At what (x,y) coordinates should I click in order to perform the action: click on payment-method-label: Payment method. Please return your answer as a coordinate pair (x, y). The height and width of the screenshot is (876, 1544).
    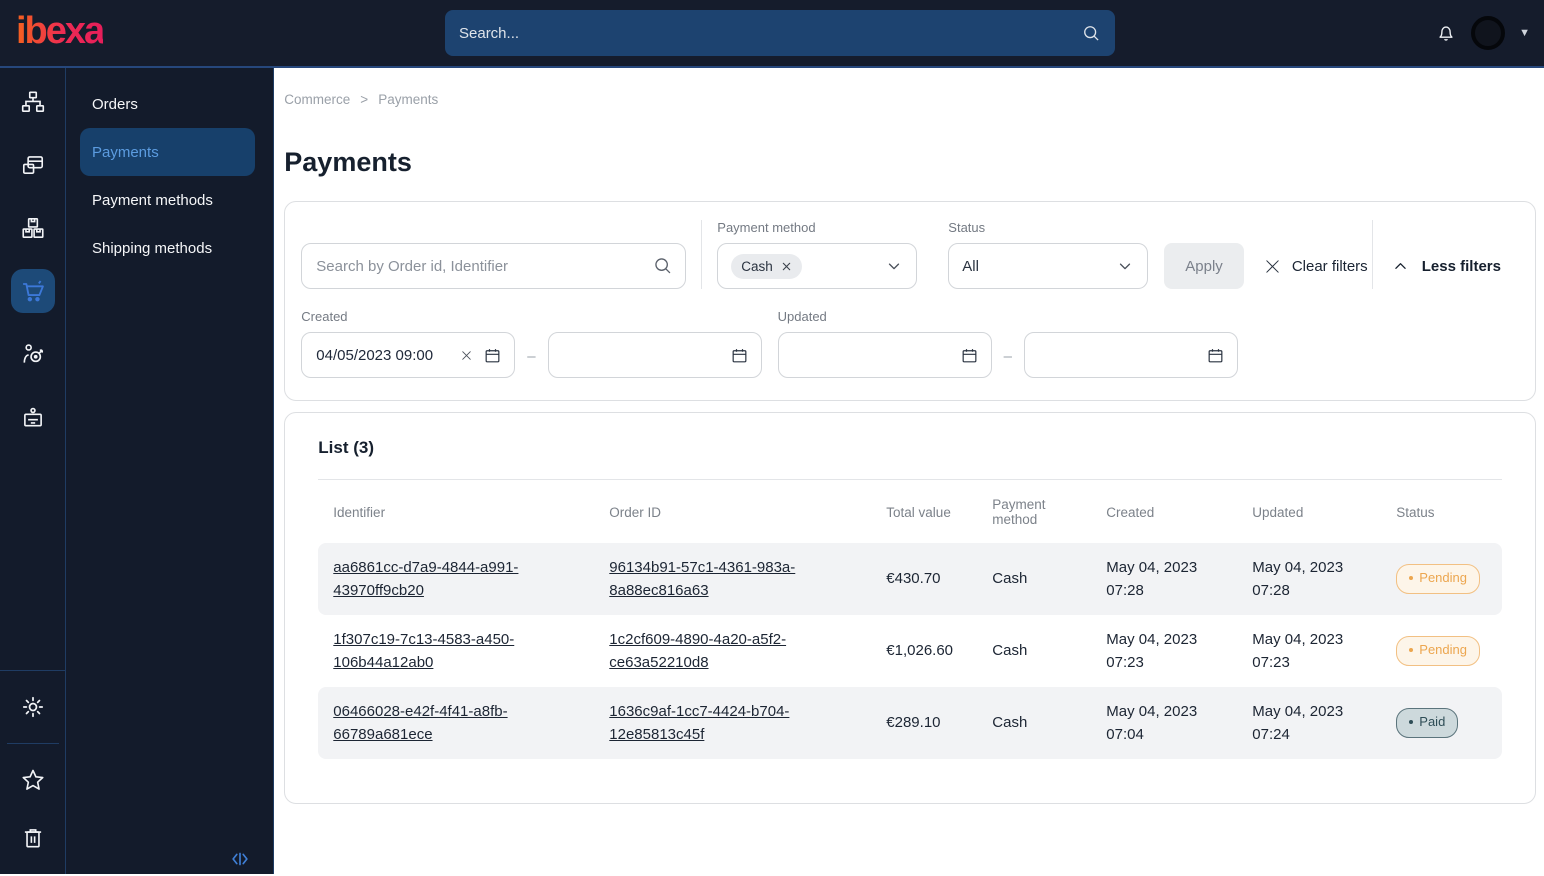
    Looking at the image, I should click on (766, 227).